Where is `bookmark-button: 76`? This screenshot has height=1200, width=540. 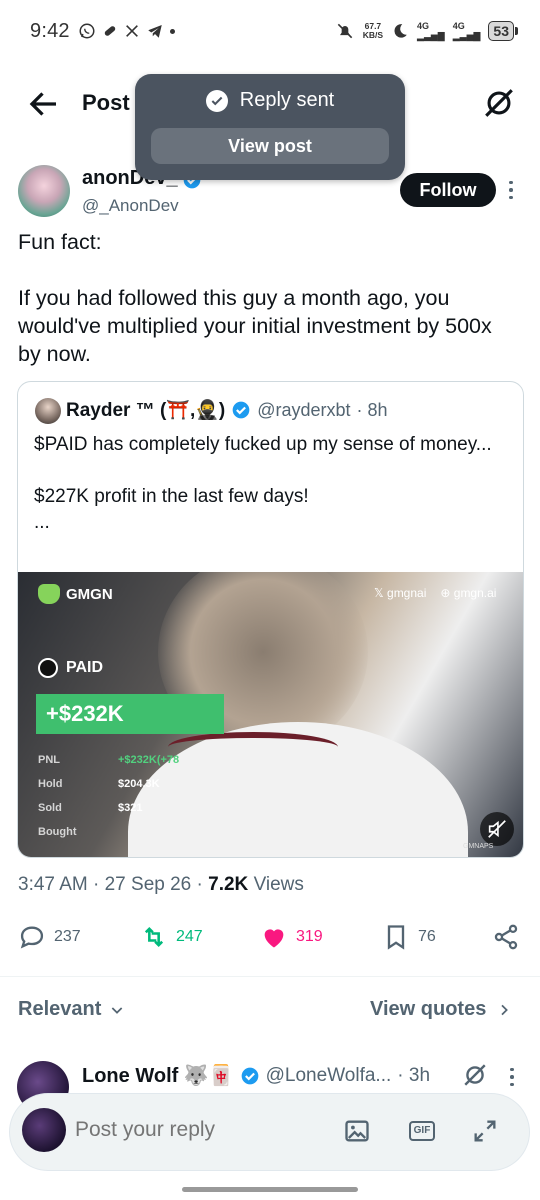 bookmark-button: 76 is located at coordinates (409, 937).